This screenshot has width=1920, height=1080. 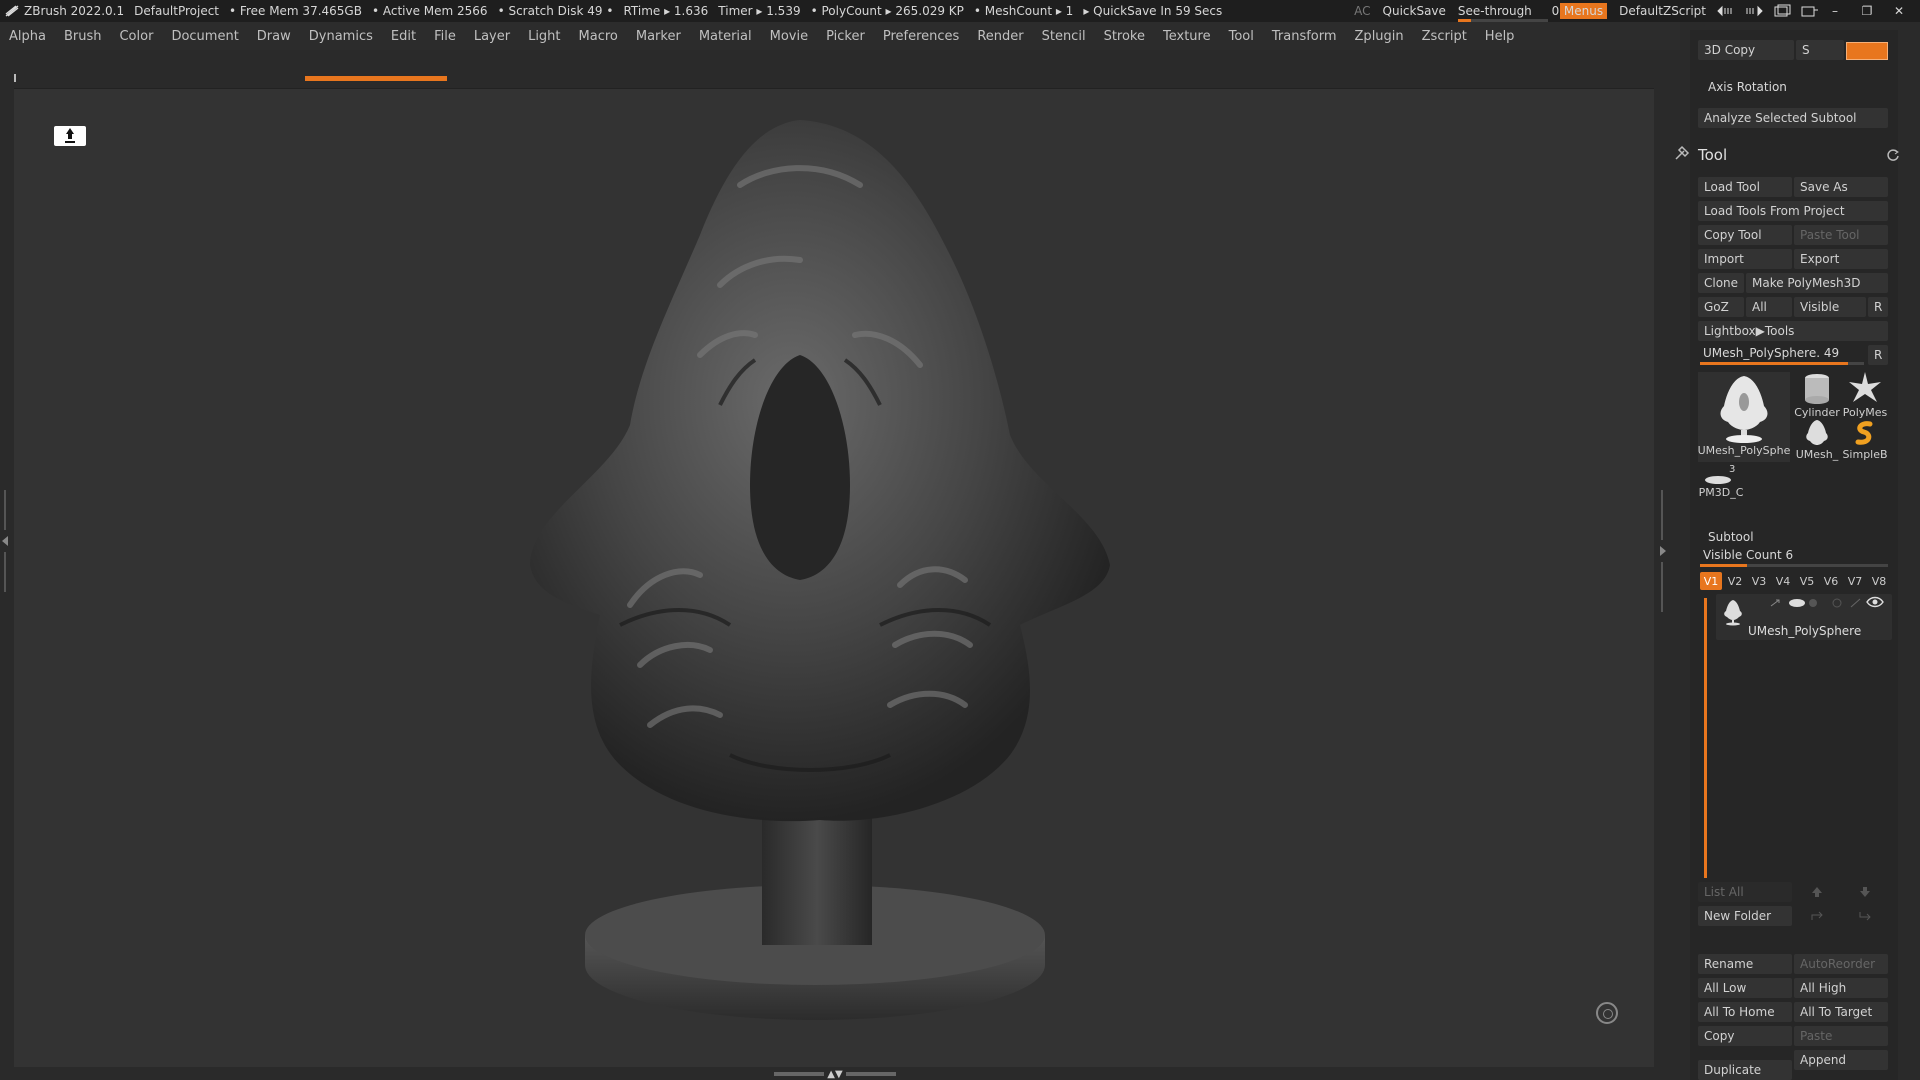 What do you see at coordinates (1662, 555) in the screenshot?
I see `right-tray-handle` at bounding box center [1662, 555].